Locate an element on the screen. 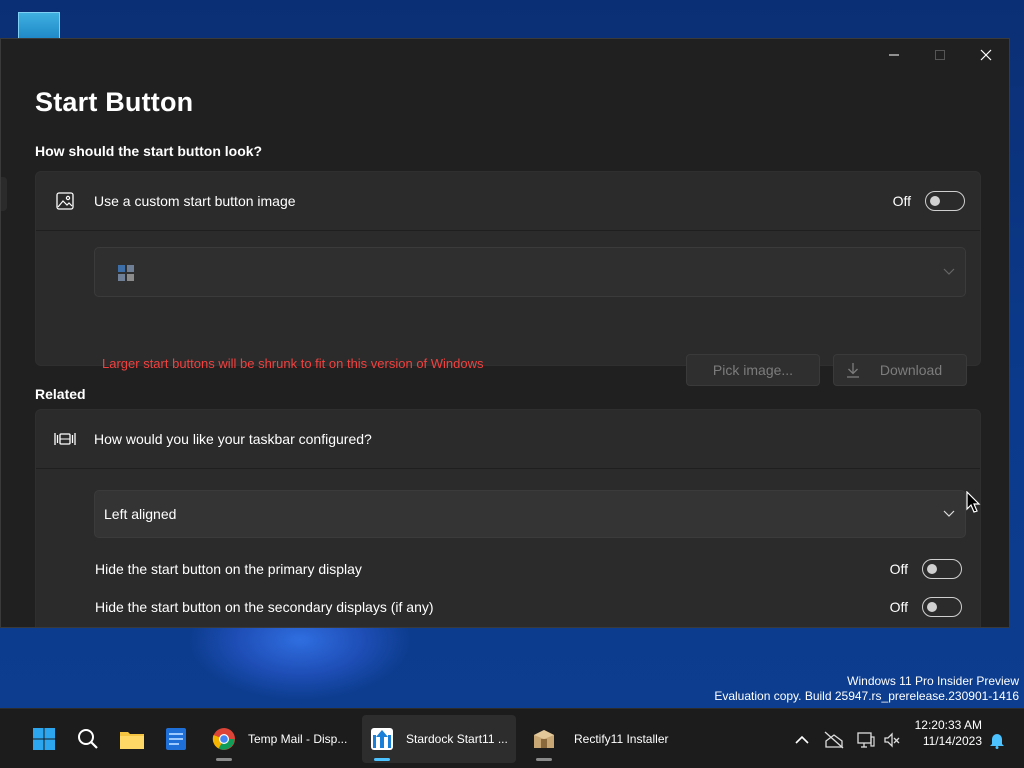 This screenshot has height=768, width=1024. start-button is located at coordinates (44, 739).